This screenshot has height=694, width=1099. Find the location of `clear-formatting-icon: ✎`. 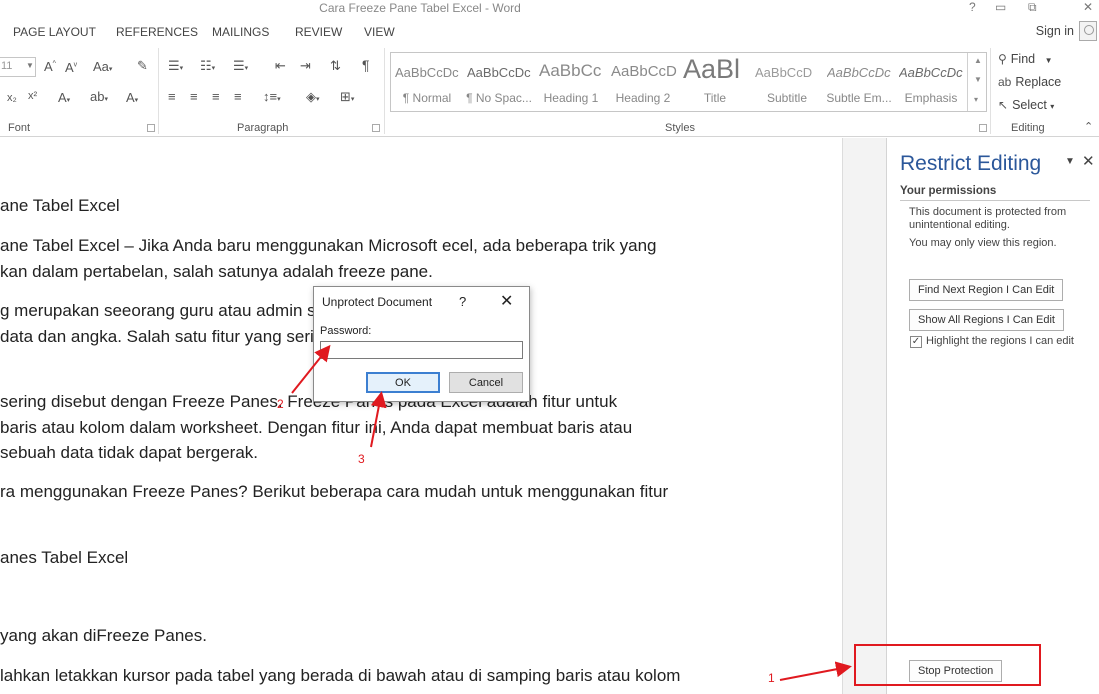

clear-formatting-icon: ✎ is located at coordinates (142, 66).